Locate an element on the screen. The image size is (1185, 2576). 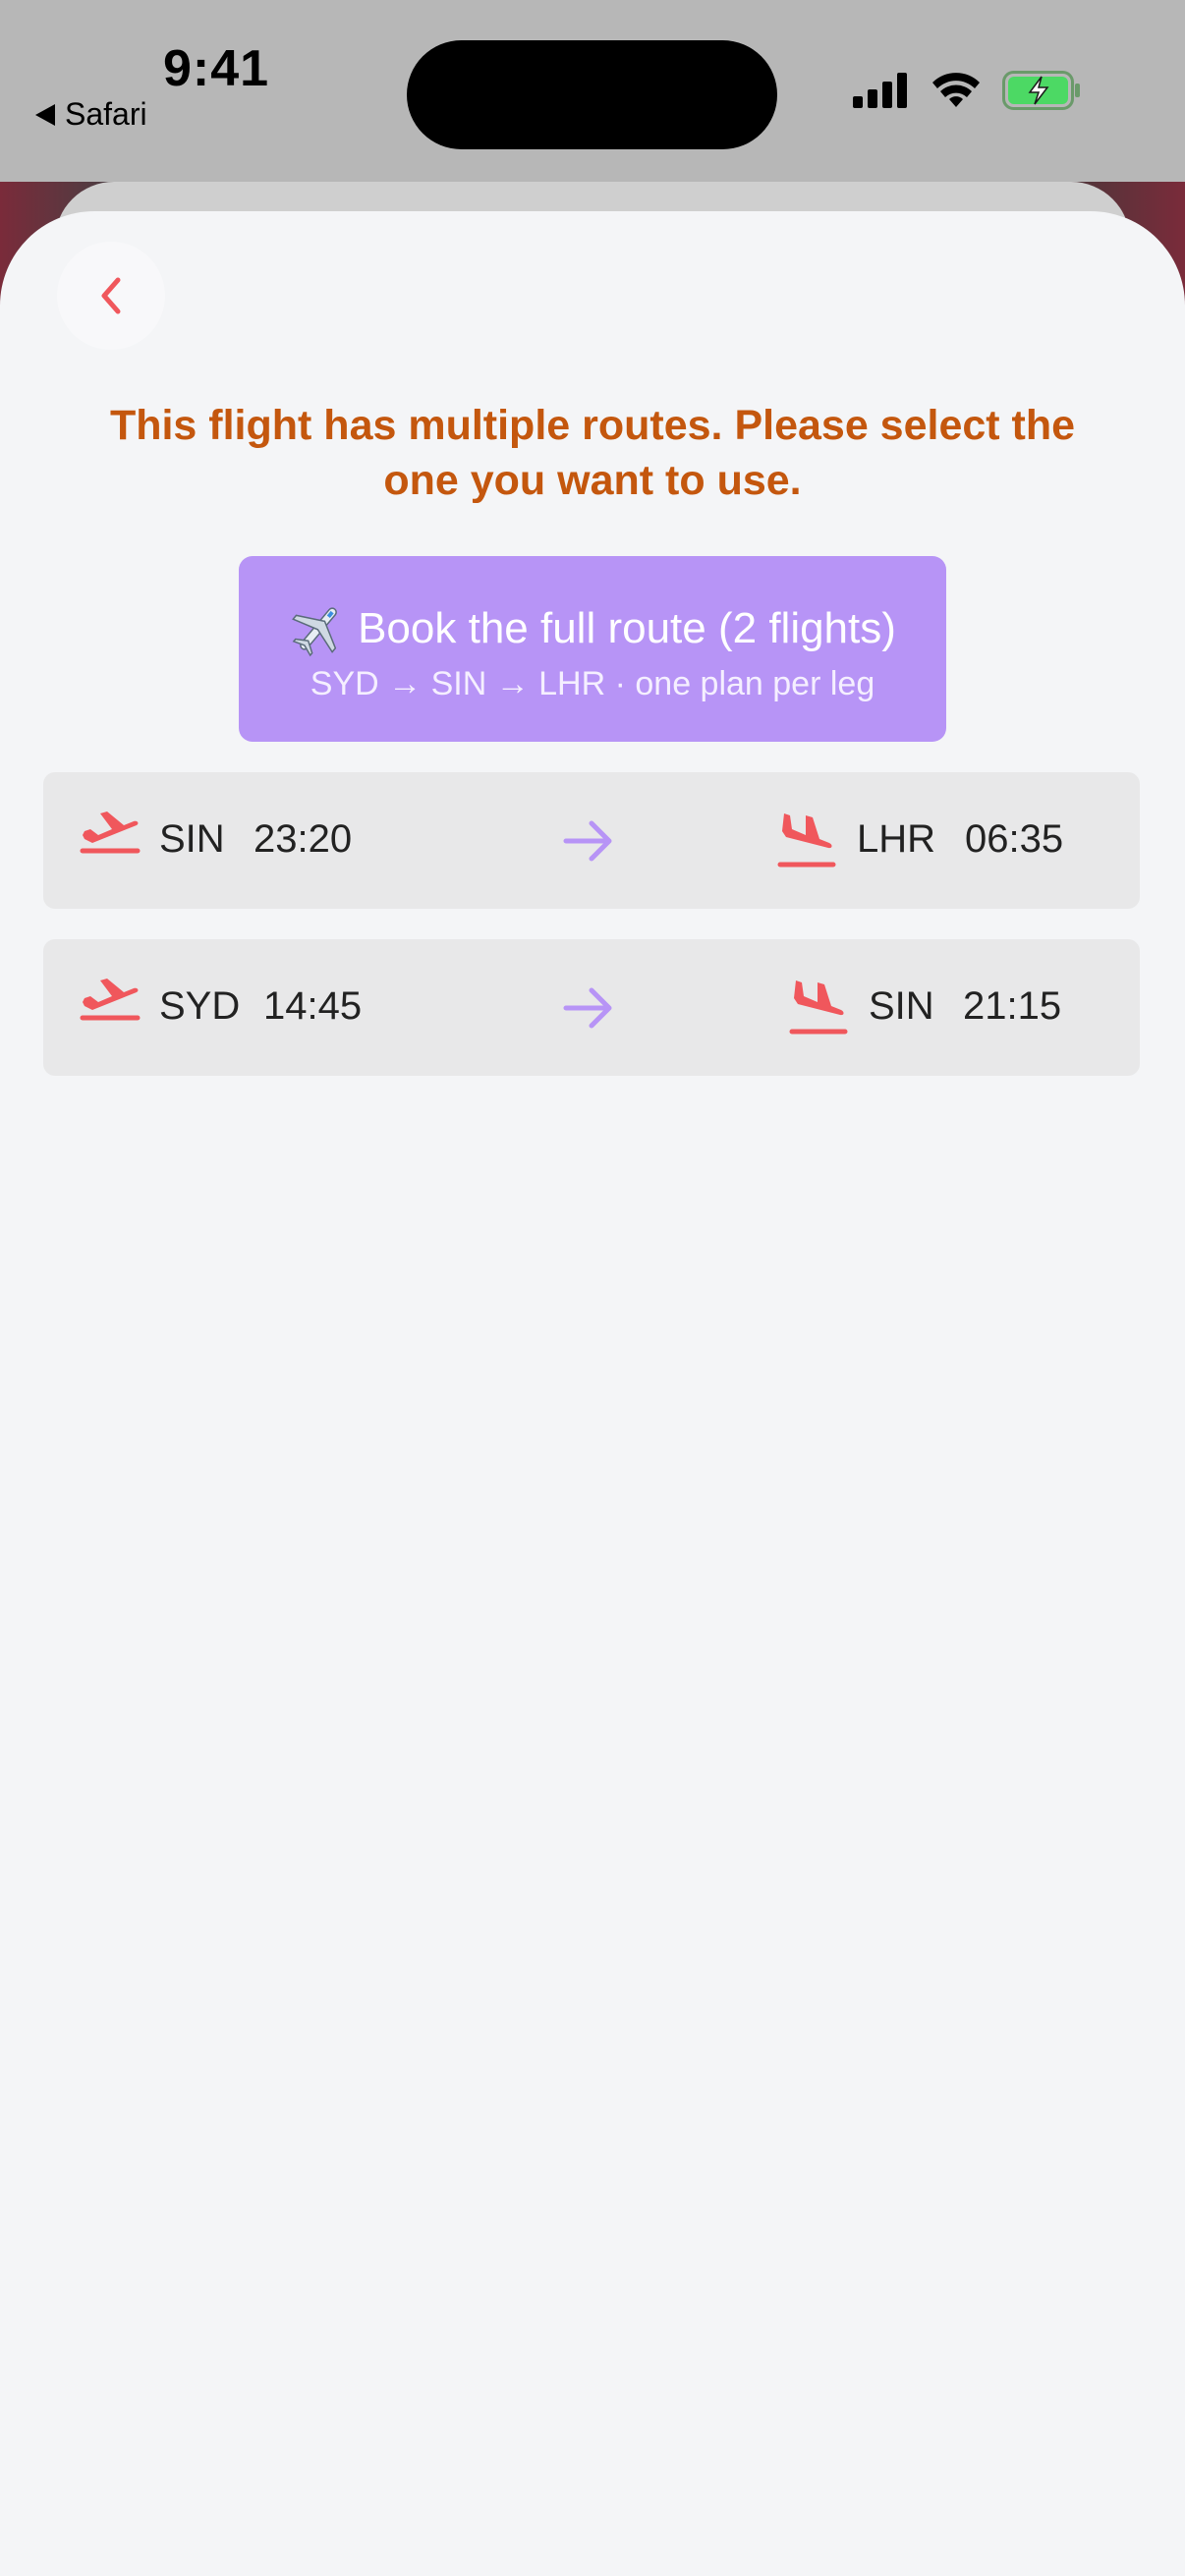
back-triangle-icon is located at coordinates (45, 114).